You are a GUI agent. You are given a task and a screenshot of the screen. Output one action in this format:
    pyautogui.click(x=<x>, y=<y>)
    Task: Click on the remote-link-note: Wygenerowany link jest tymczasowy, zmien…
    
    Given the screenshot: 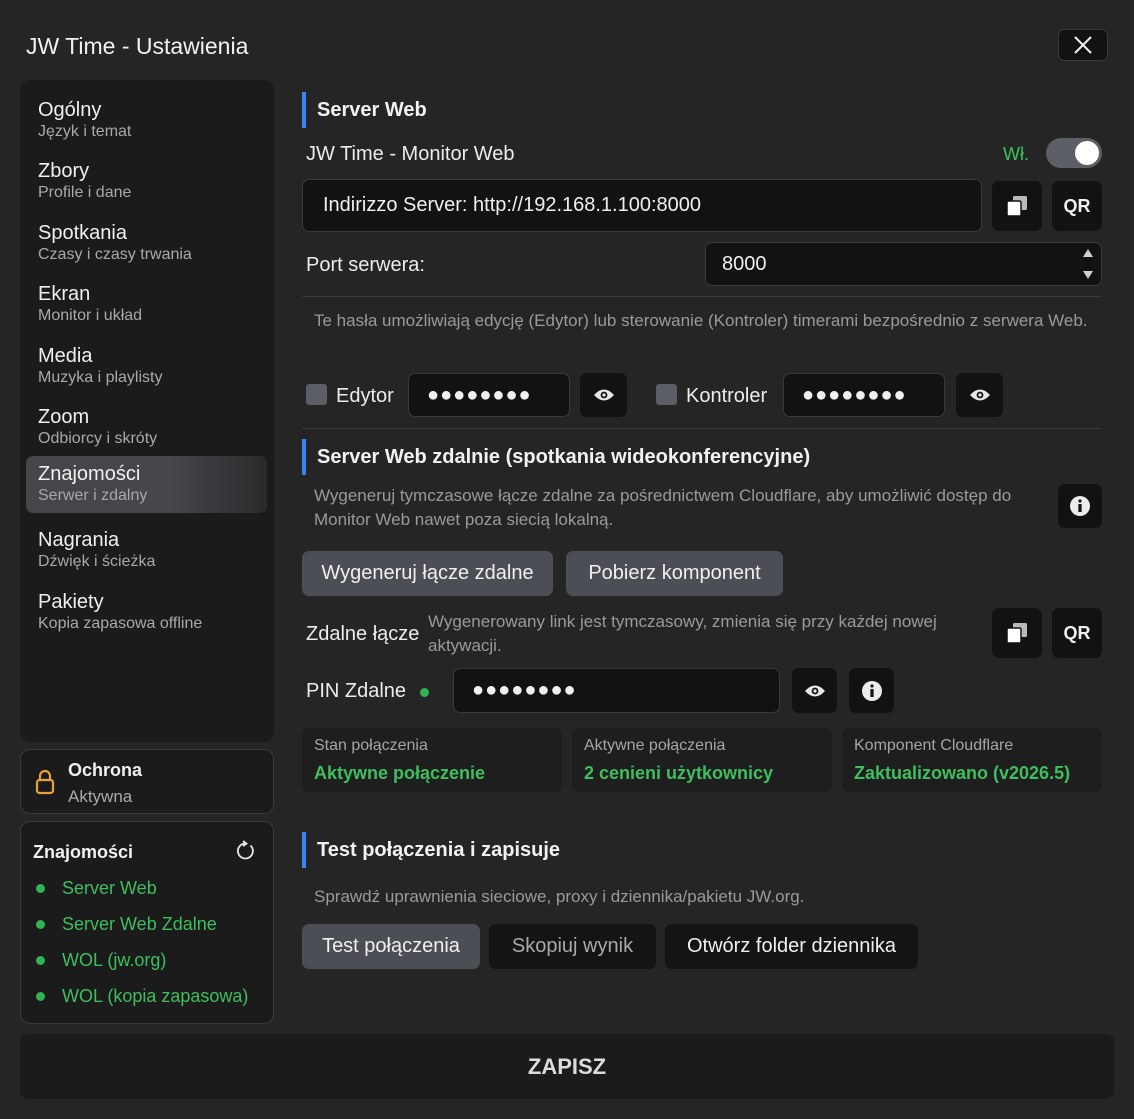 What is the action you would take?
    pyautogui.click(x=682, y=633)
    